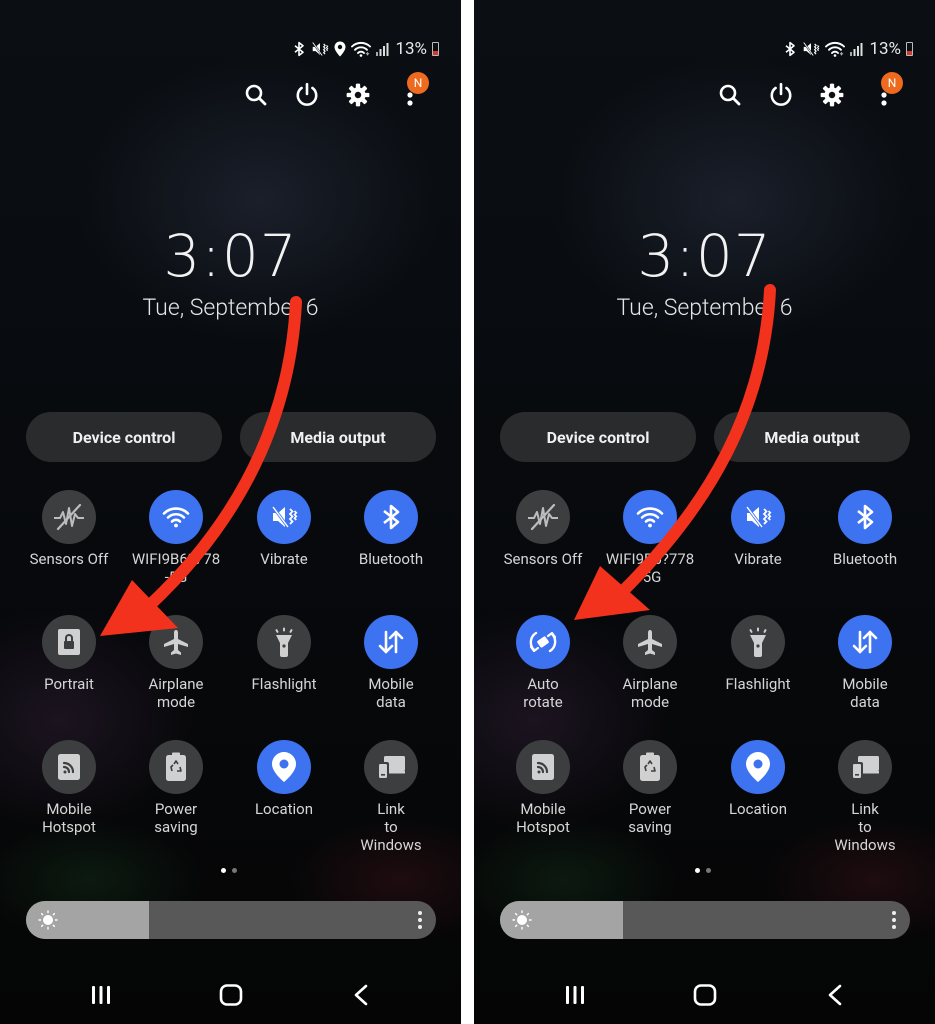  I want to click on clock-time: 3:07, so click(230, 256).